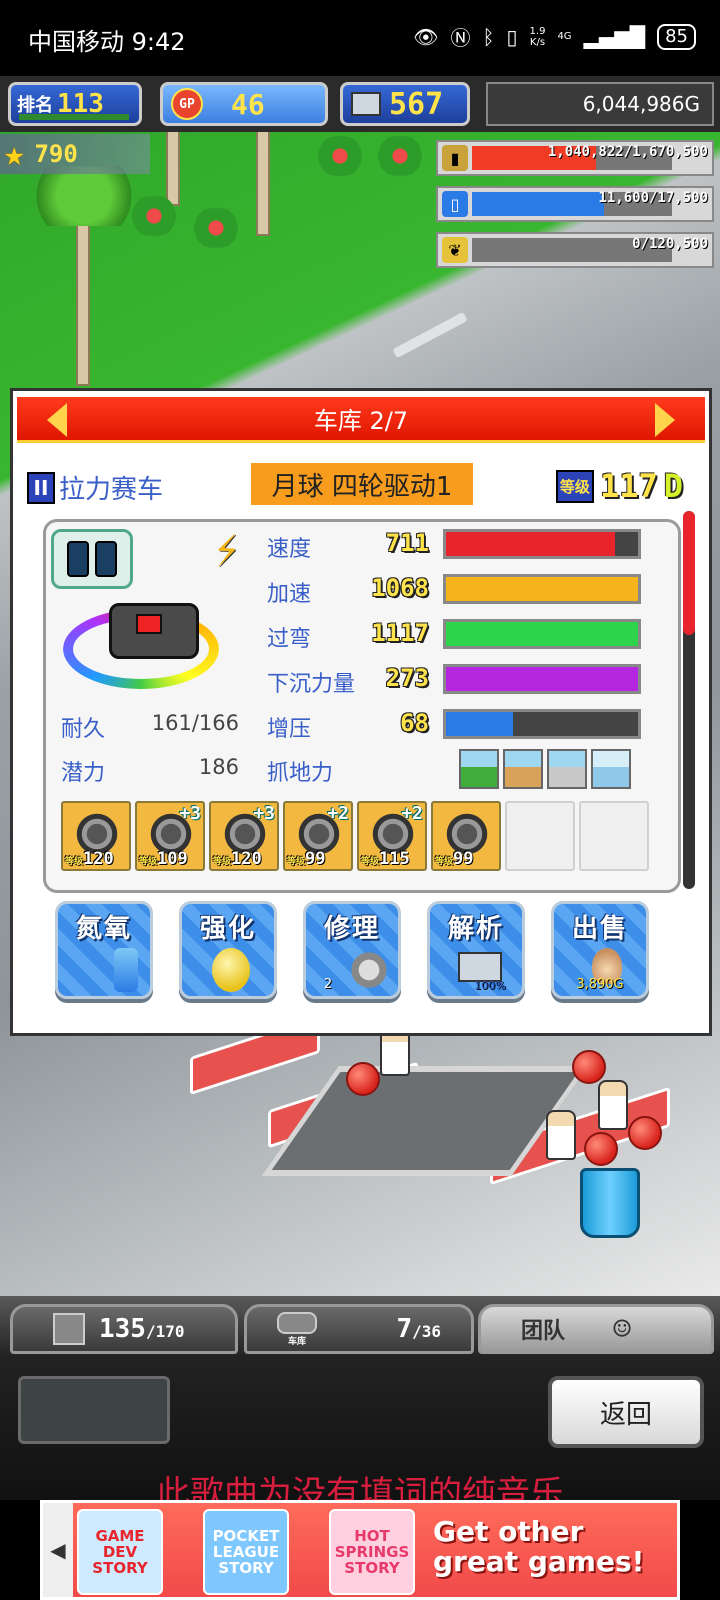 The height and width of the screenshot is (1600, 720). What do you see at coordinates (626, 1412) in the screenshot?
I see `back-button: 返回` at bounding box center [626, 1412].